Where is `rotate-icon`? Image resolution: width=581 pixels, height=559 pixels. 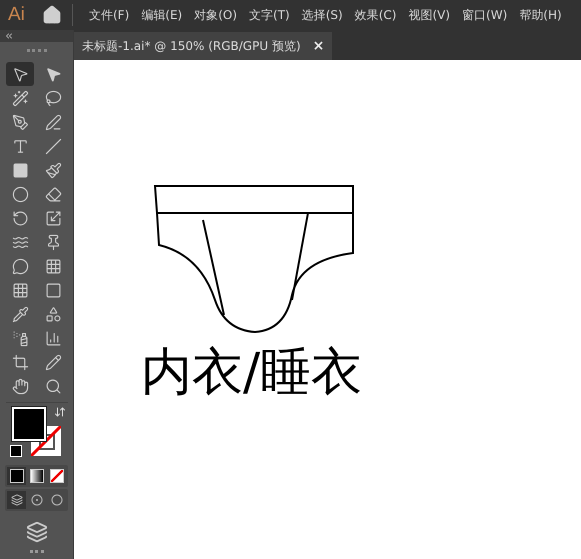 rotate-icon is located at coordinates (20, 218).